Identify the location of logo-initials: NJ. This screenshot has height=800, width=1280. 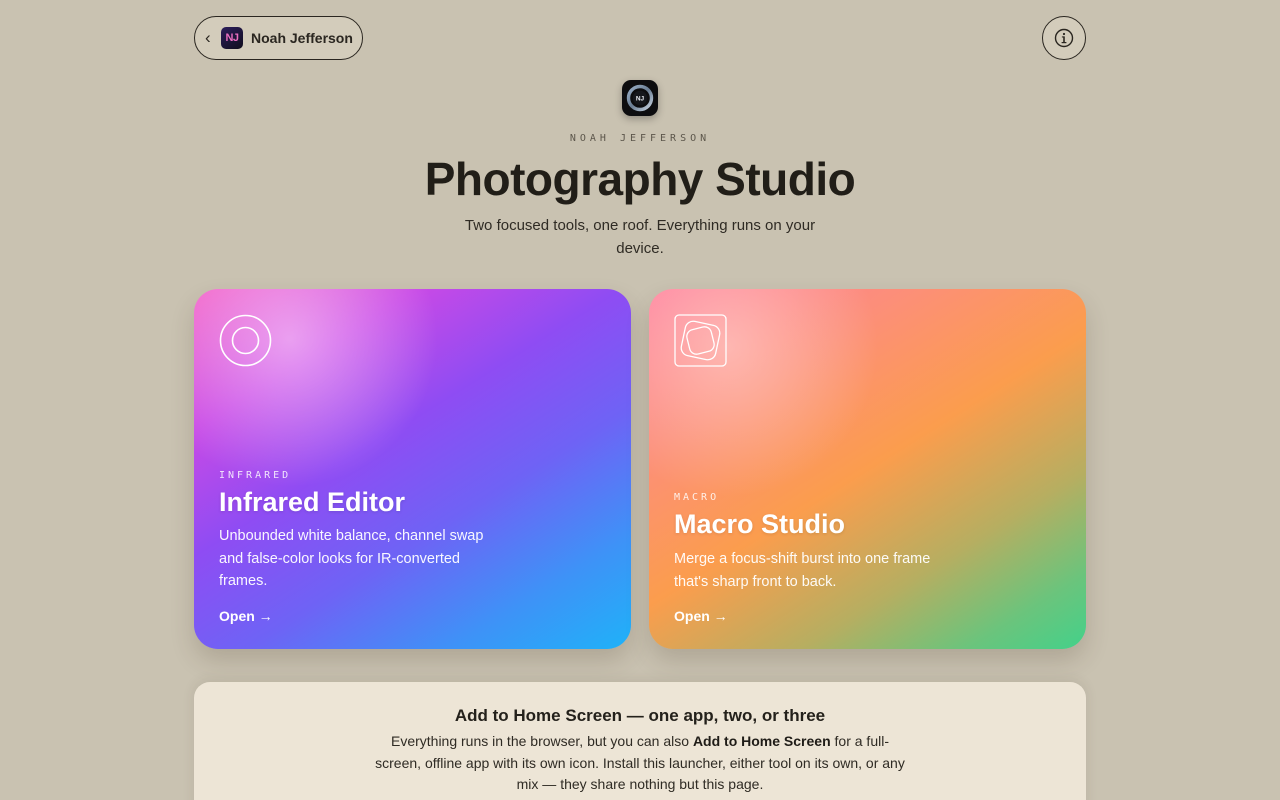
(640, 99).